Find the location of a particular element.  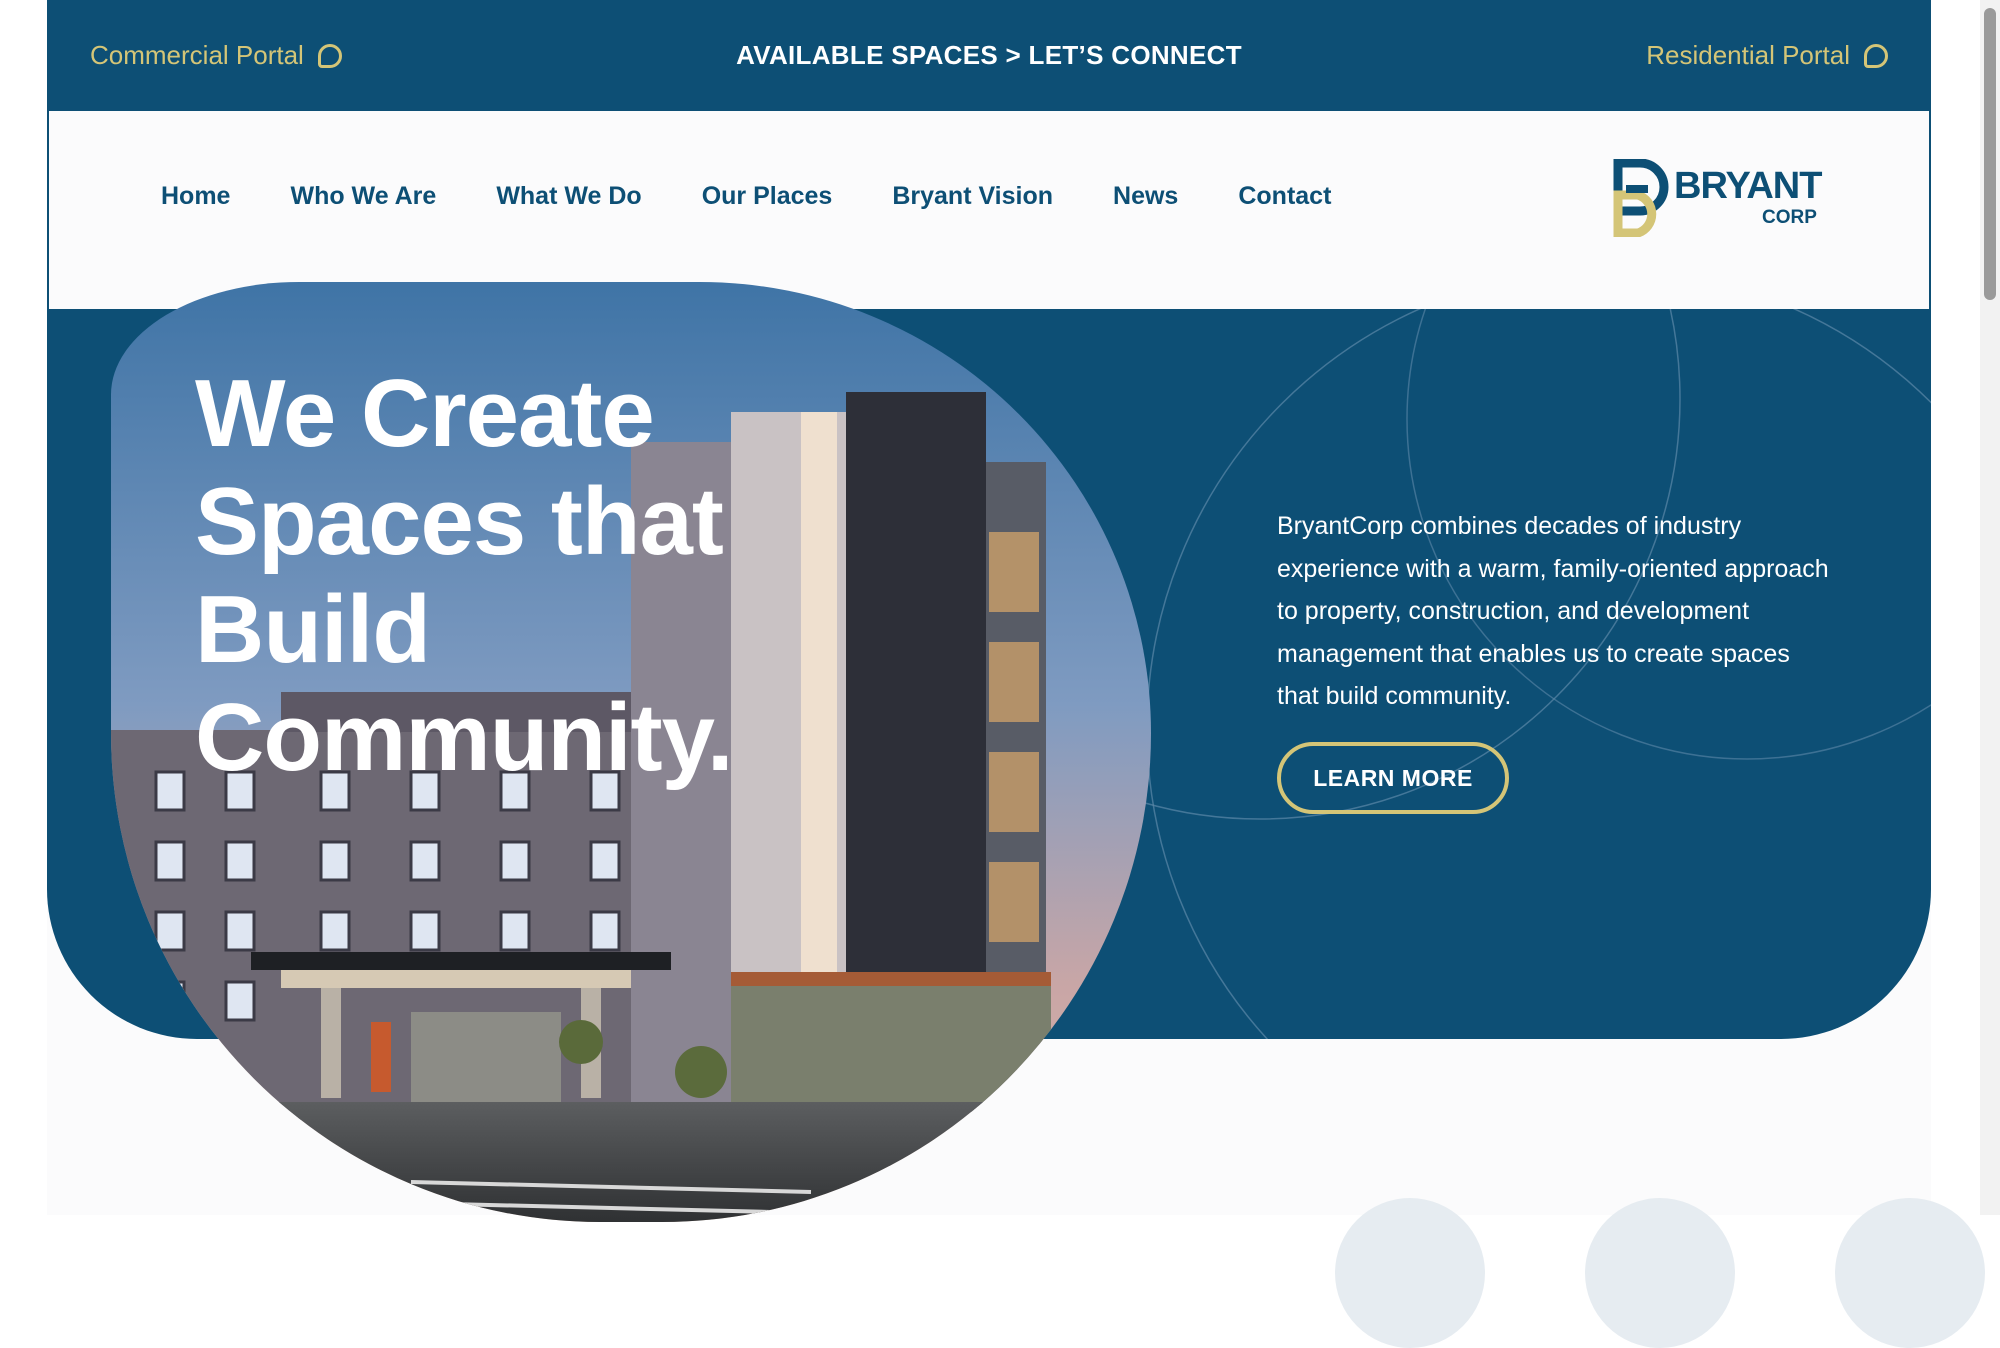

hero-headline: We Create Spaces that Build Community. is located at coordinates (545, 576).